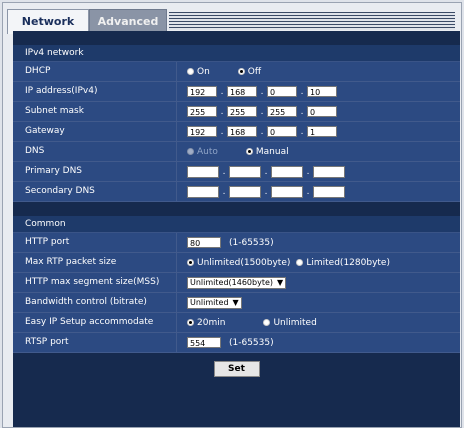 This screenshot has height=428, width=464. I want to click on easyip-unlimited-radio, so click(267, 322).